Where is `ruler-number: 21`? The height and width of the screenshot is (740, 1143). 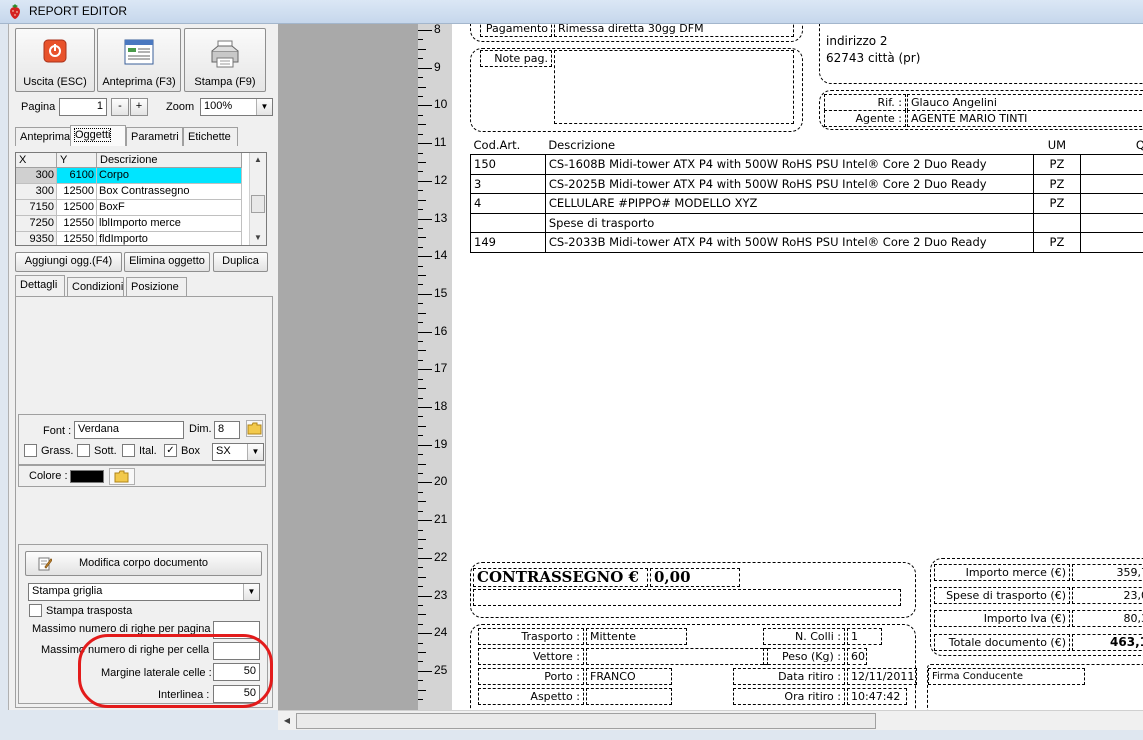 ruler-number: 21 is located at coordinates (441, 519).